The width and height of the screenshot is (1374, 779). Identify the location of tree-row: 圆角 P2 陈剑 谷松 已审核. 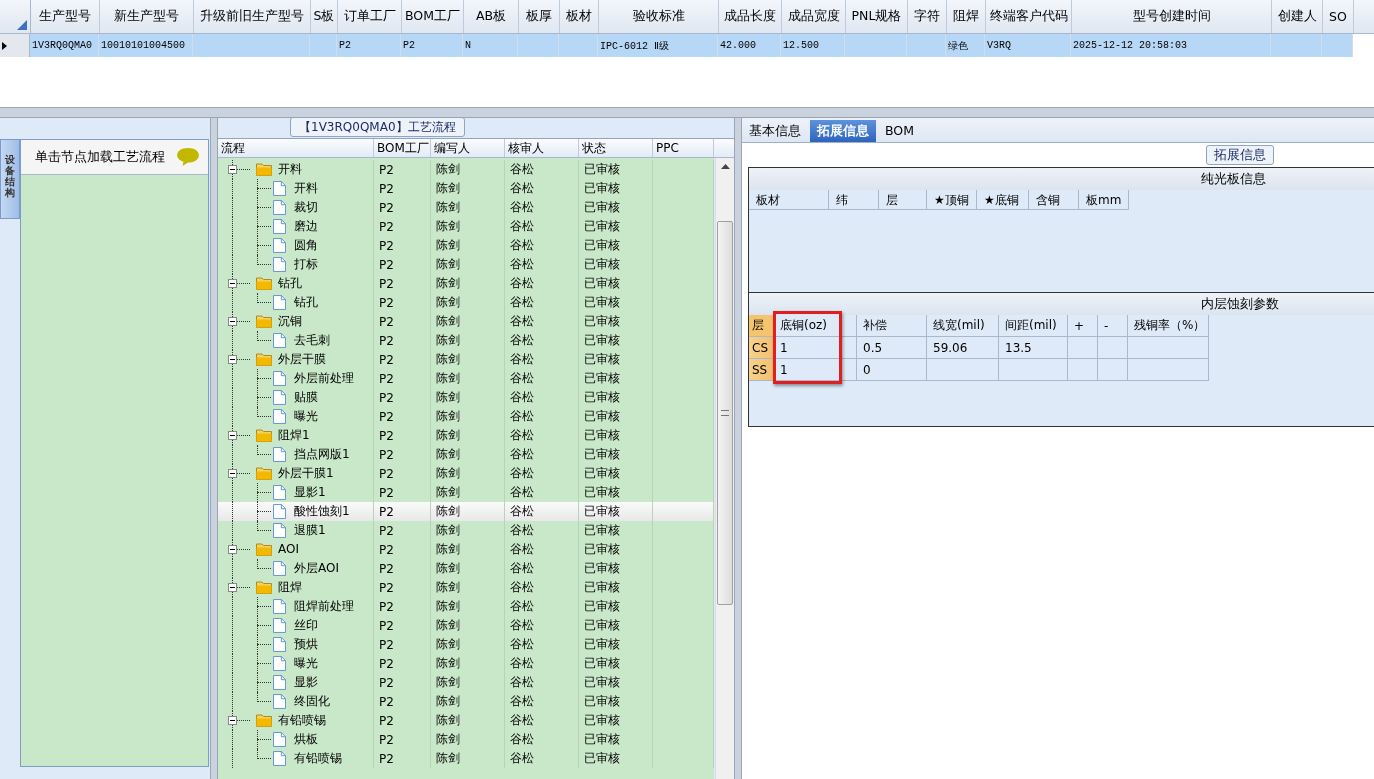
(466, 245).